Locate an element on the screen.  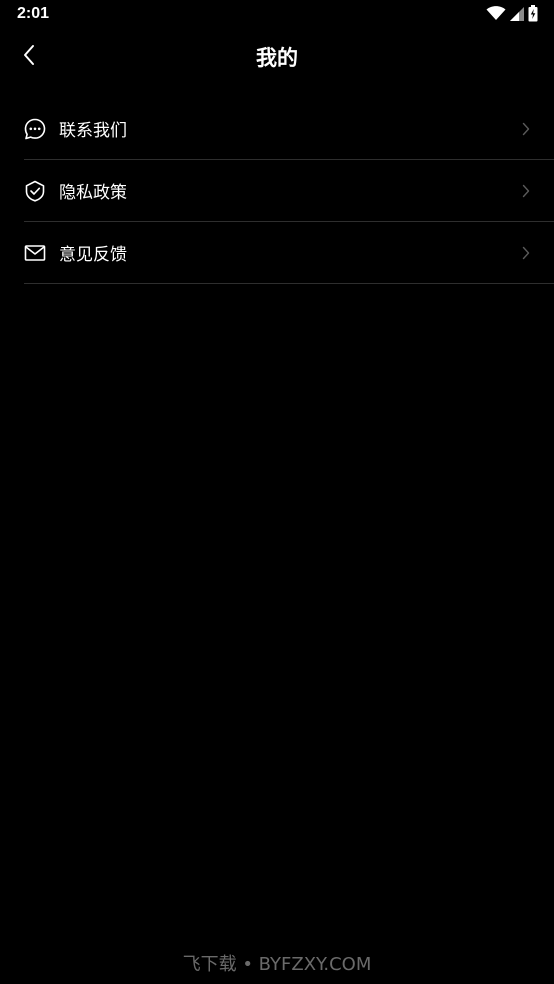
signal-icon is located at coordinates (517, 15).